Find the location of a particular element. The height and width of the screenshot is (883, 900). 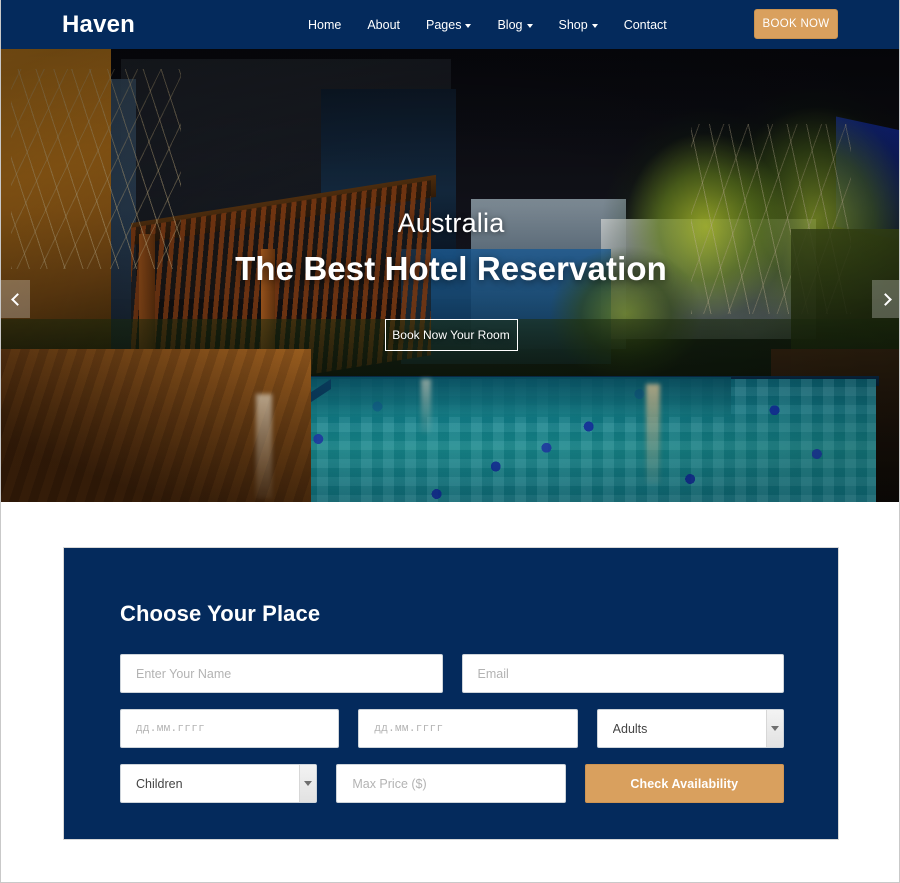

email-input is located at coordinates (622, 673).